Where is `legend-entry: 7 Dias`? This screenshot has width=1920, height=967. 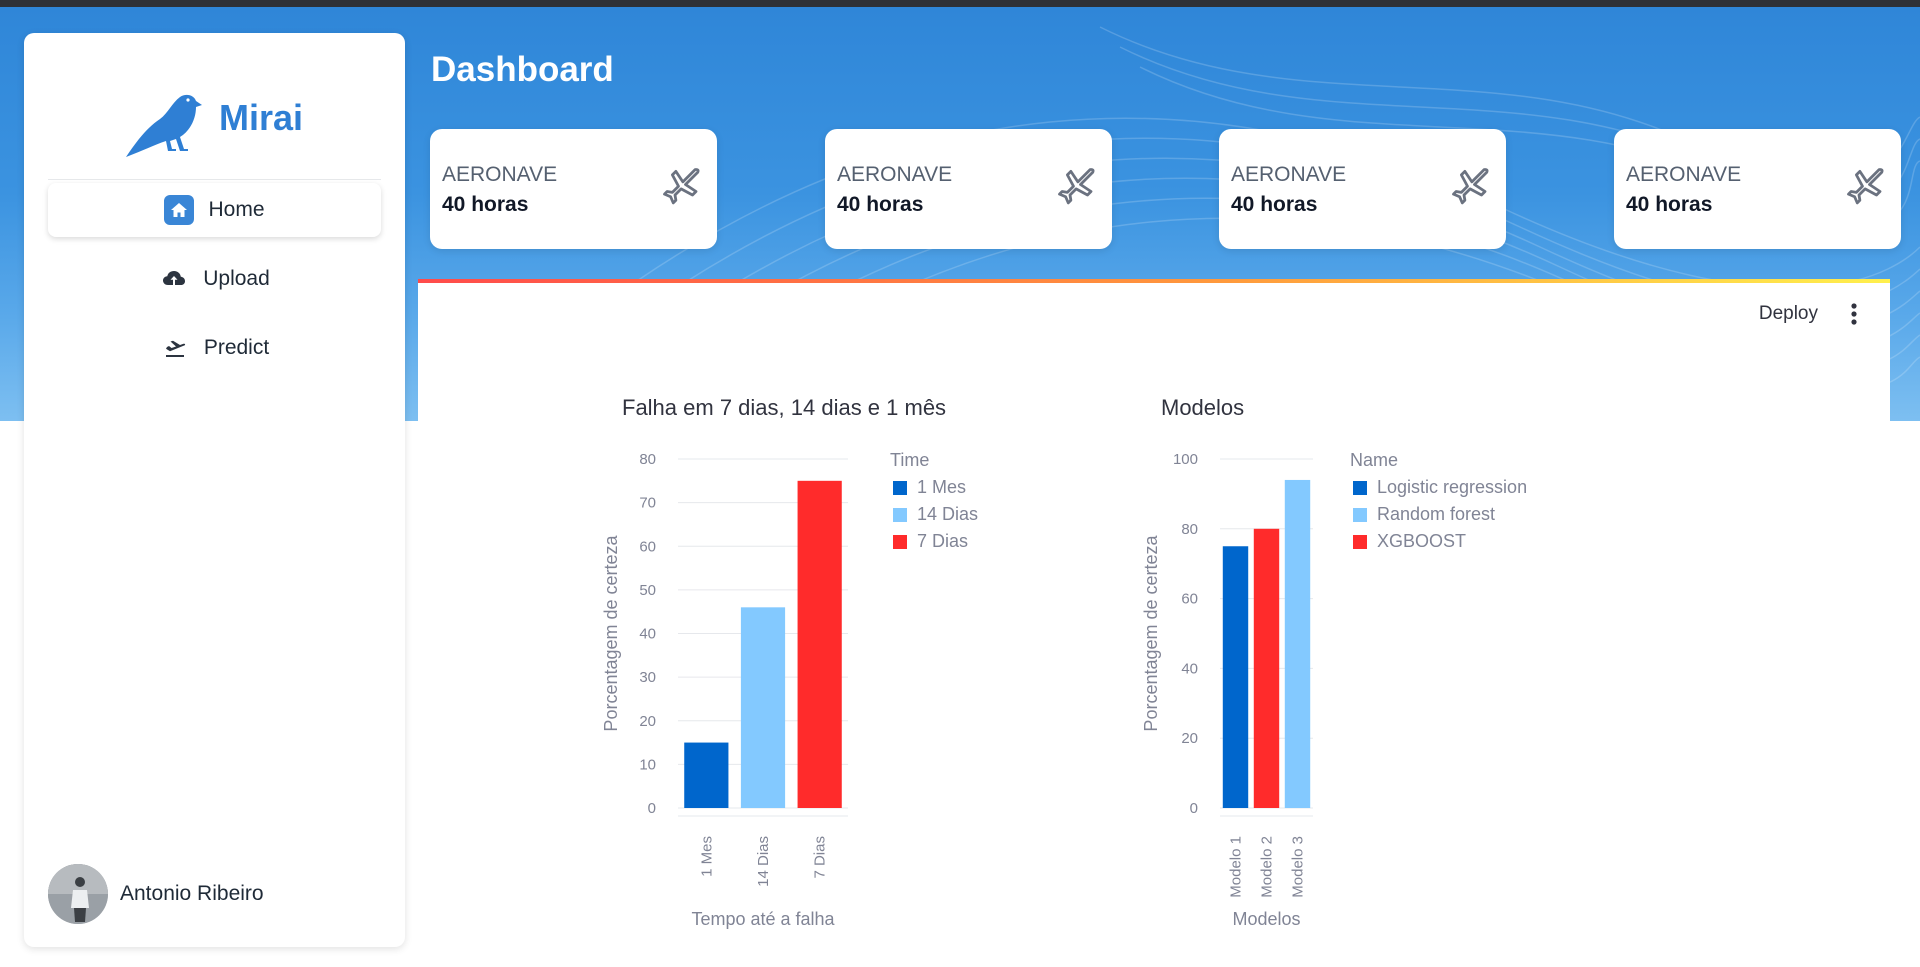 legend-entry: 7 Dias is located at coordinates (942, 541).